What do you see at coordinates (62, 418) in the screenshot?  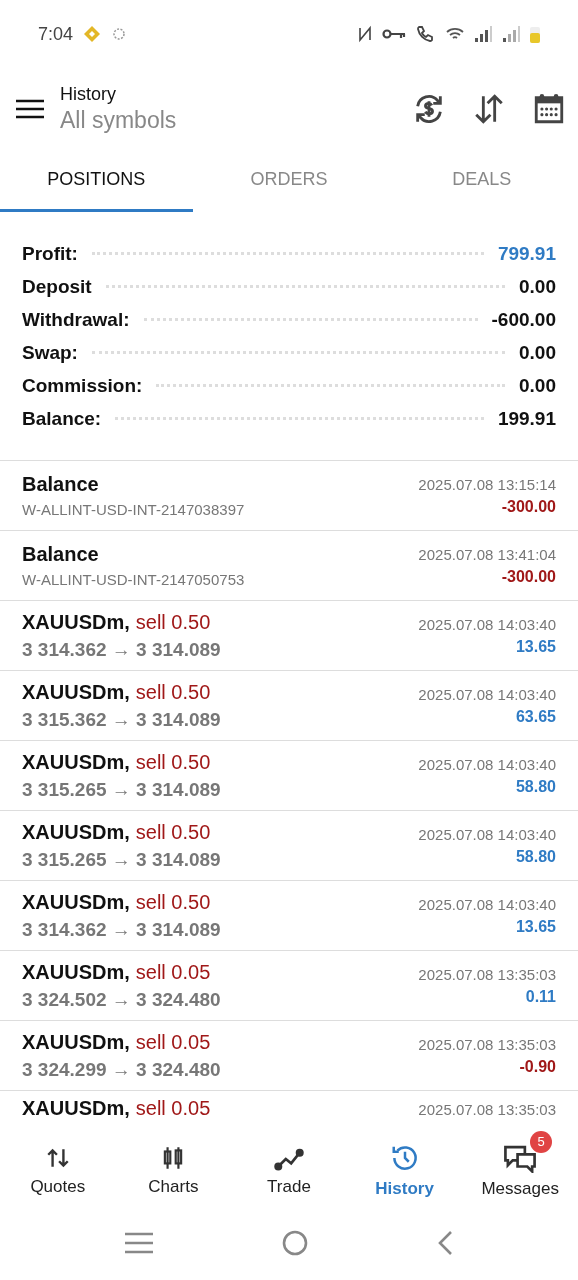 I see `summary-label: Balance:` at bounding box center [62, 418].